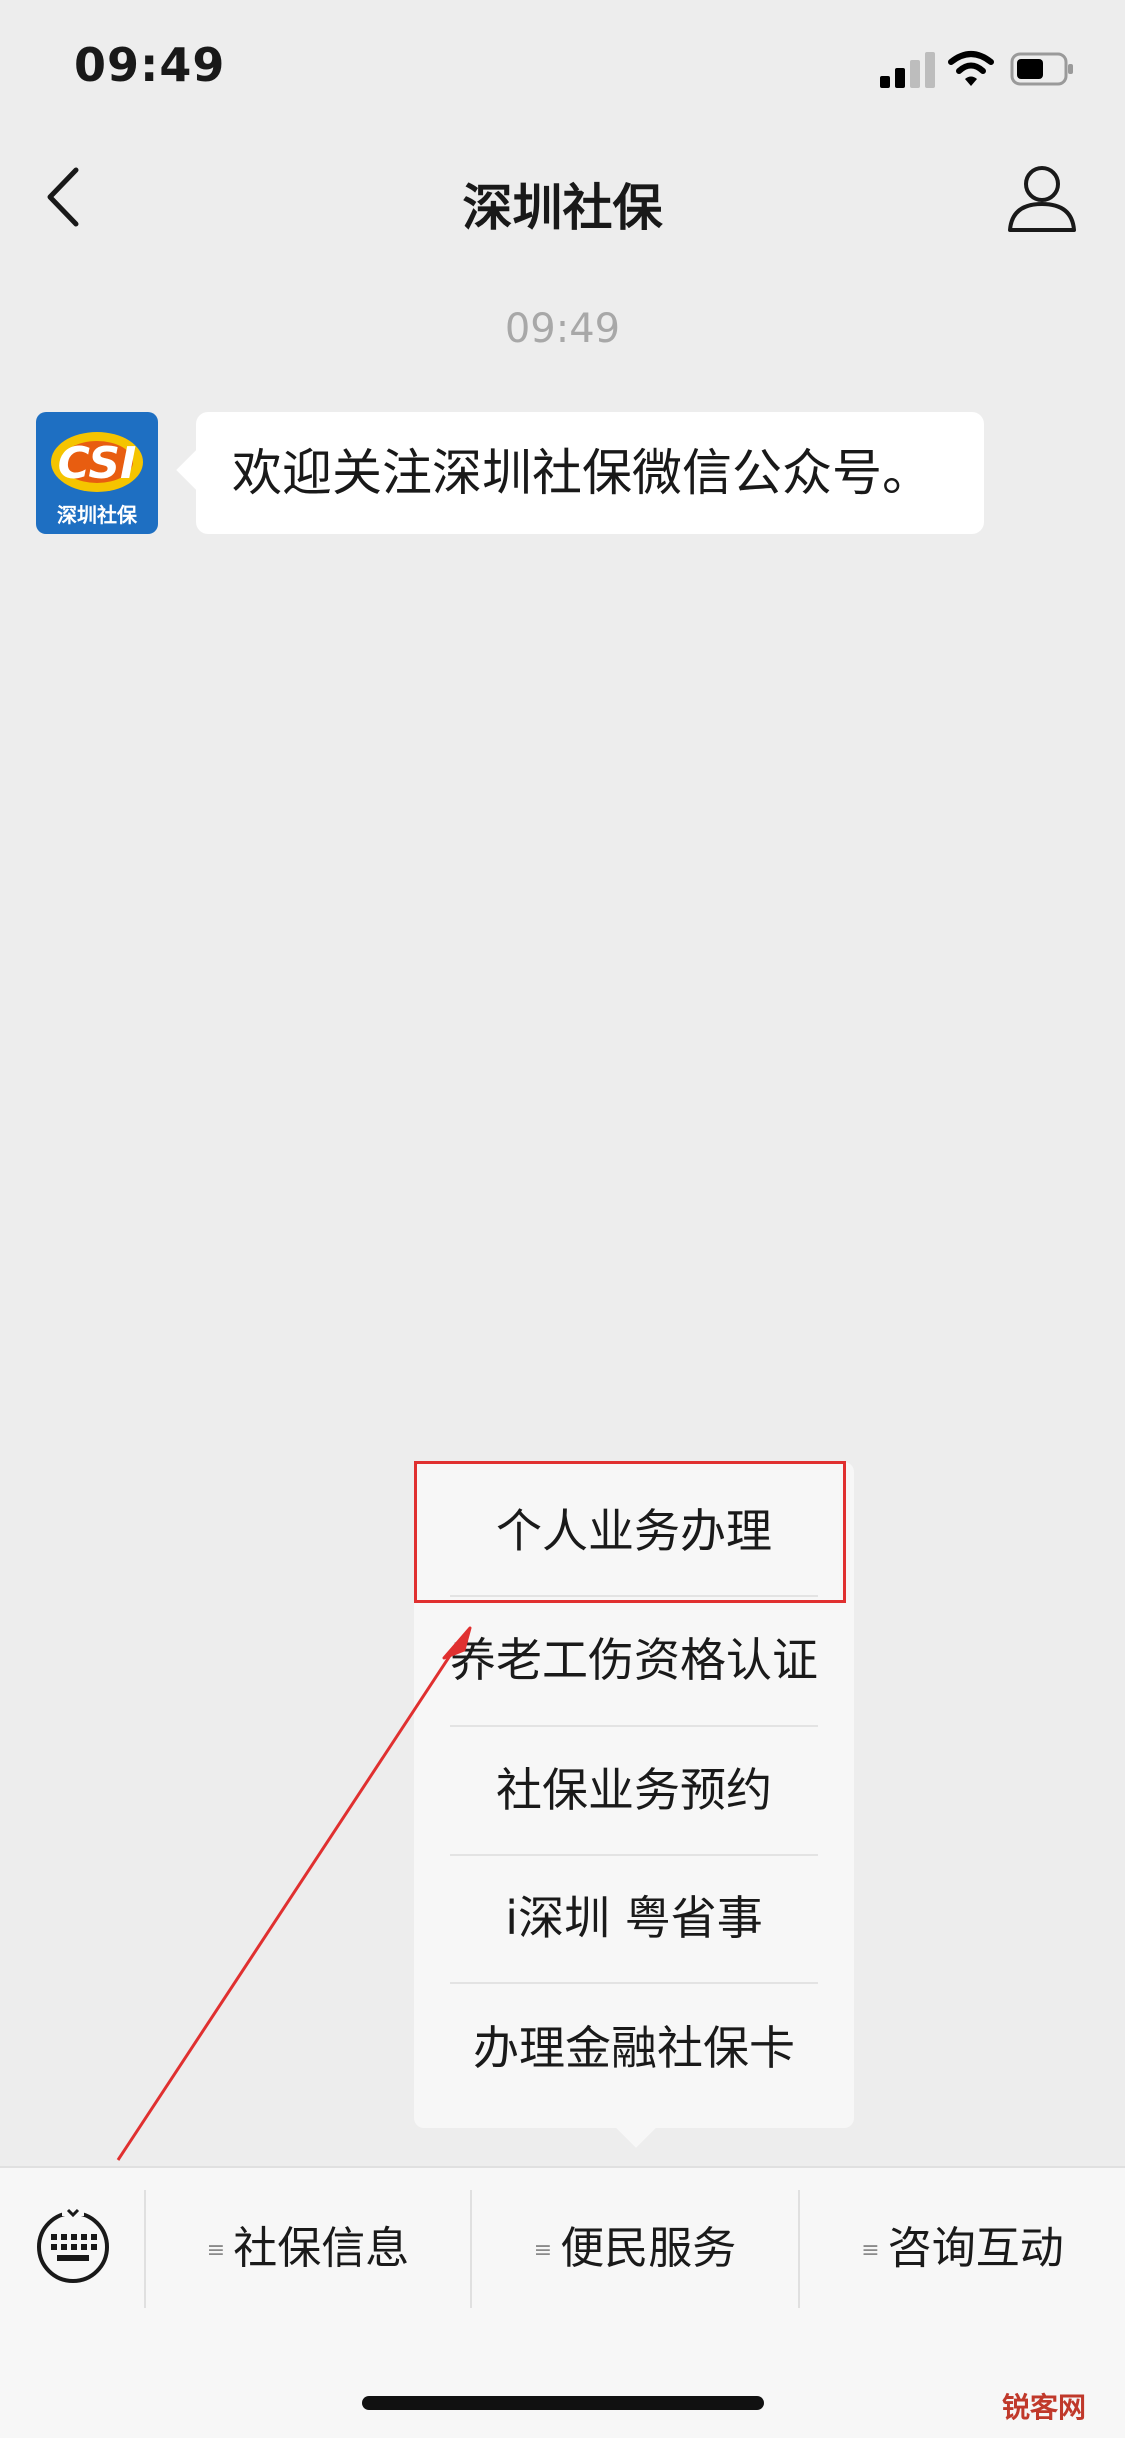 The height and width of the screenshot is (2438, 1125). Describe the element at coordinates (73, 2247) in the screenshot. I see `keyboard-icon` at that location.